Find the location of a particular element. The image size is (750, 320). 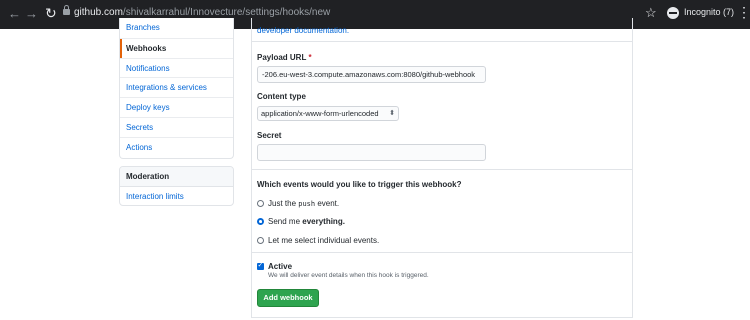

option1-code: push is located at coordinates (307, 204).